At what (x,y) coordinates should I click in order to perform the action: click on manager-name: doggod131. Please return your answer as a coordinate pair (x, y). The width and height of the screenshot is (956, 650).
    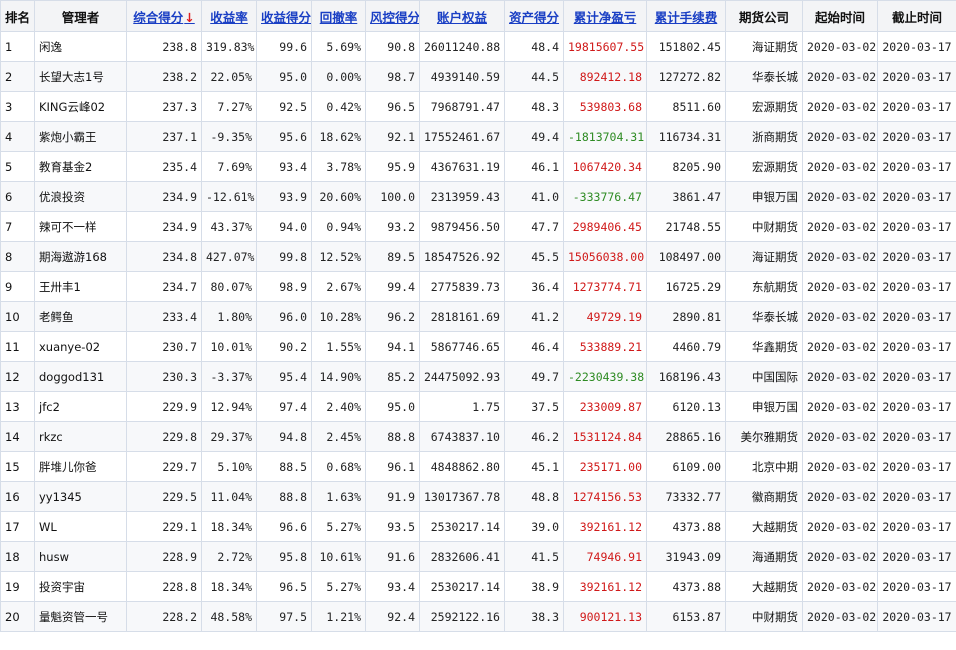
    Looking at the image, I should click on (80, 376).